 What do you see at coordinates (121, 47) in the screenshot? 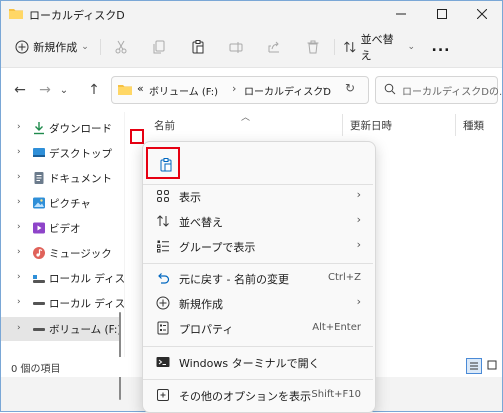
I see `cut-button` at bounding box center [121, 47].